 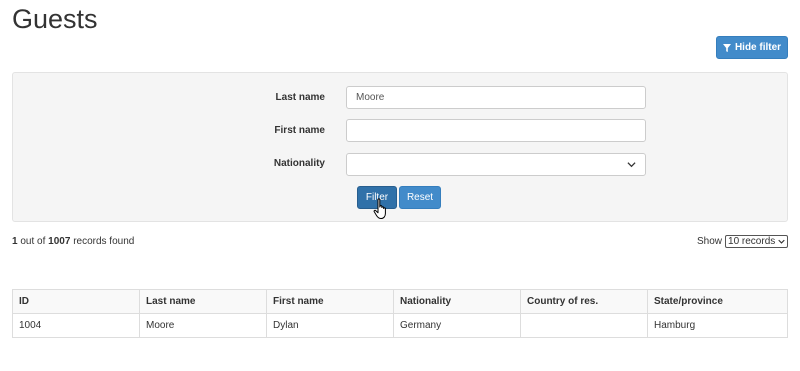 I want to click on table-row: 1004 Moore Dylan Germany Hamburg, so click(x=400, y=325).